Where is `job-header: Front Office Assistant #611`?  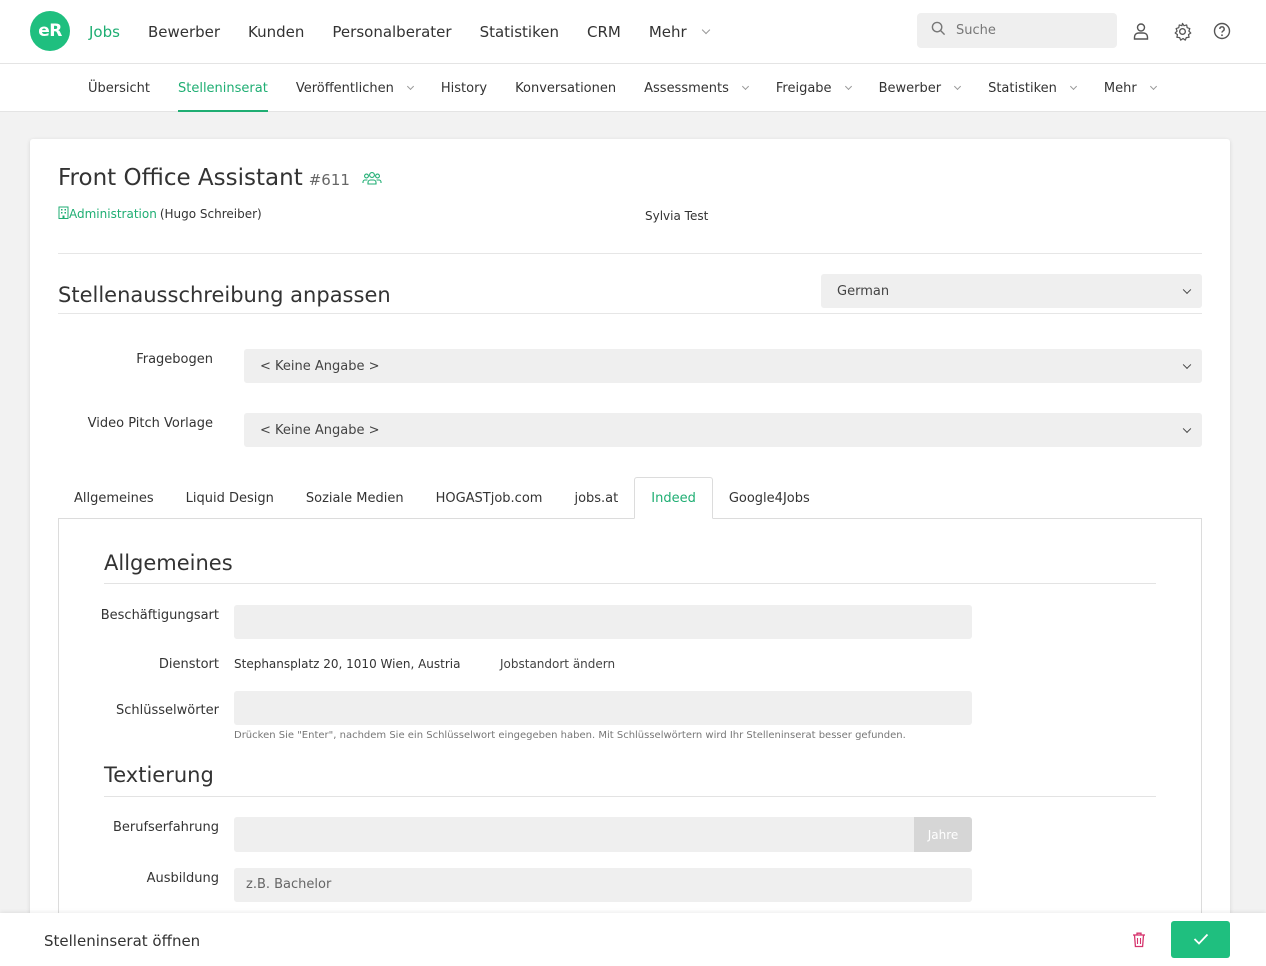
job-header: Front Office Assistant #611 is located at coordinates (220, 178).